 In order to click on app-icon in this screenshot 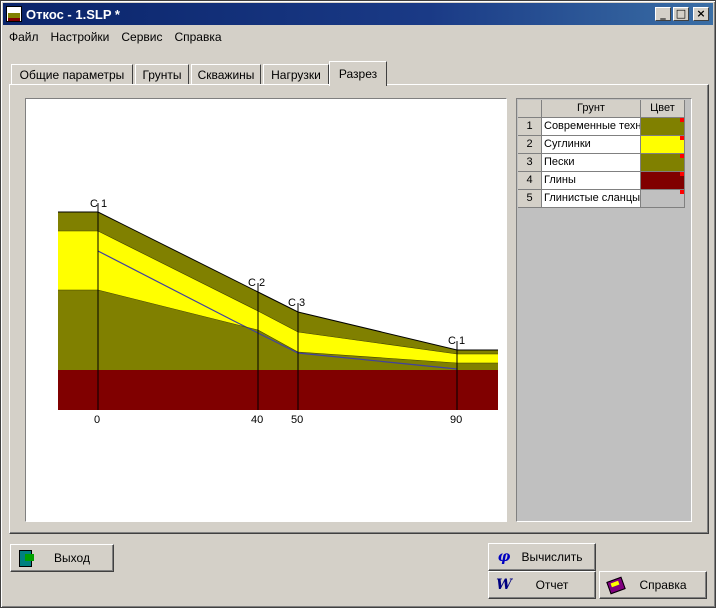, I will do `click(14, 14)`.